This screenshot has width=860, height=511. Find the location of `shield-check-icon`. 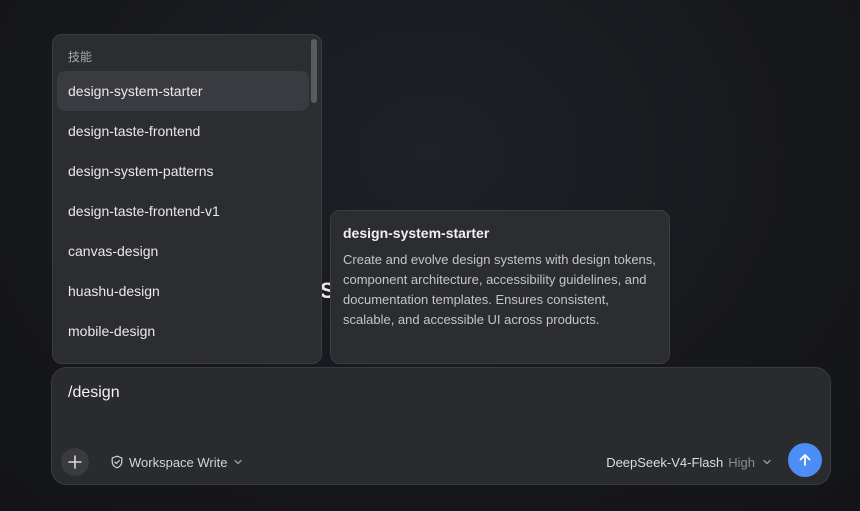

shield-check-icon is located at coordinates (117, 462).